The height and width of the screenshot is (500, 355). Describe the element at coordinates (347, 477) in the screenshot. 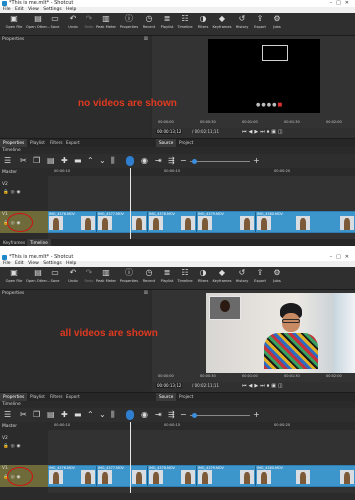

I see `clip-thumbnail` at that location.